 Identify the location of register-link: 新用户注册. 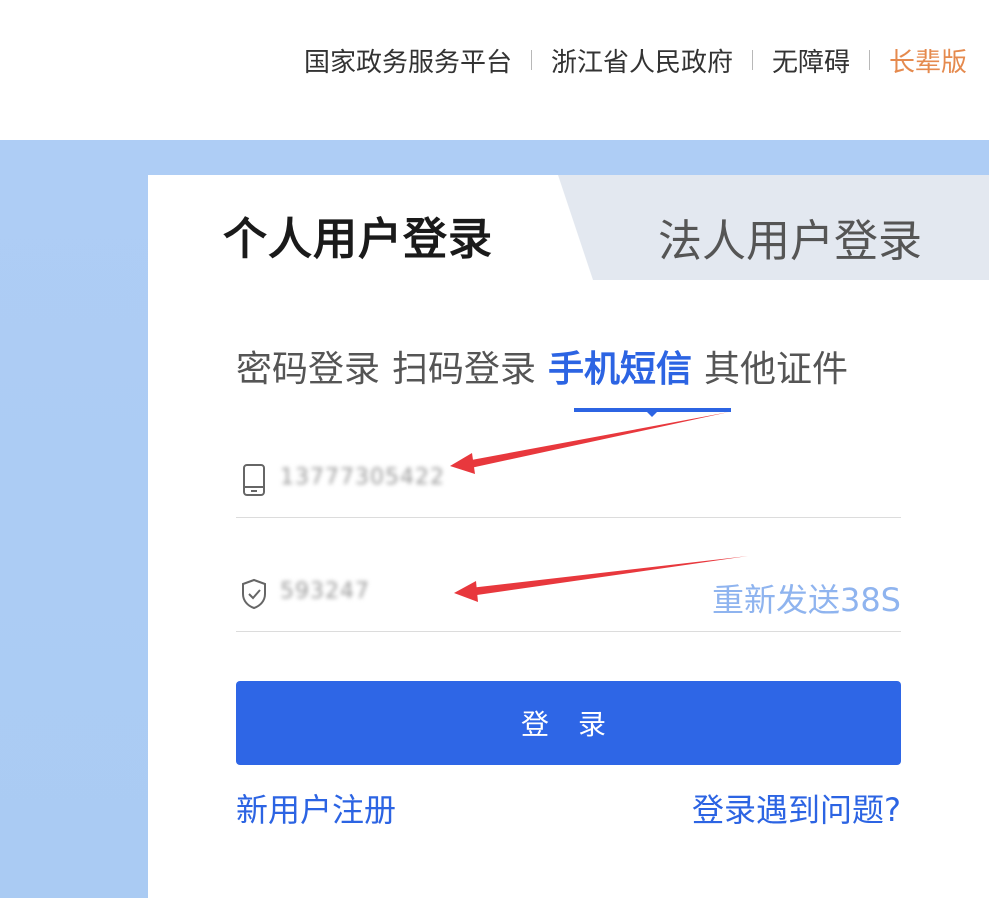
(316, 808).